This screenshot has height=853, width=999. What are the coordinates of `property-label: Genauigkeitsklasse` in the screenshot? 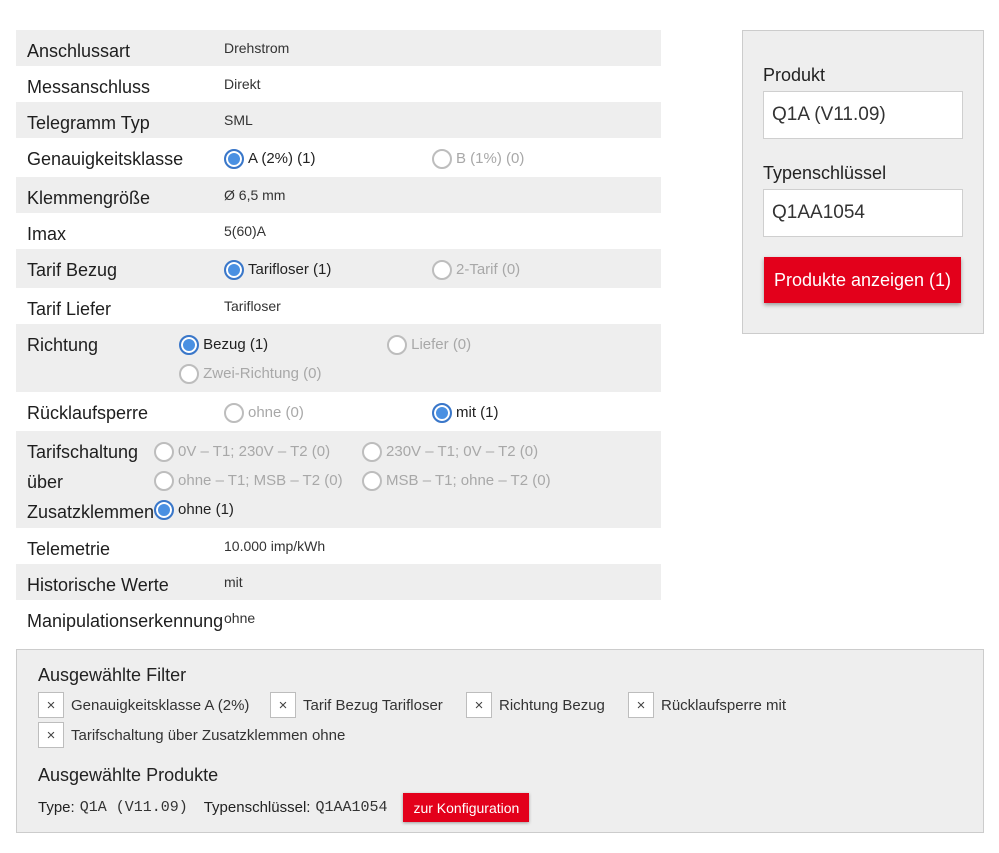 It's located at (105, 159).